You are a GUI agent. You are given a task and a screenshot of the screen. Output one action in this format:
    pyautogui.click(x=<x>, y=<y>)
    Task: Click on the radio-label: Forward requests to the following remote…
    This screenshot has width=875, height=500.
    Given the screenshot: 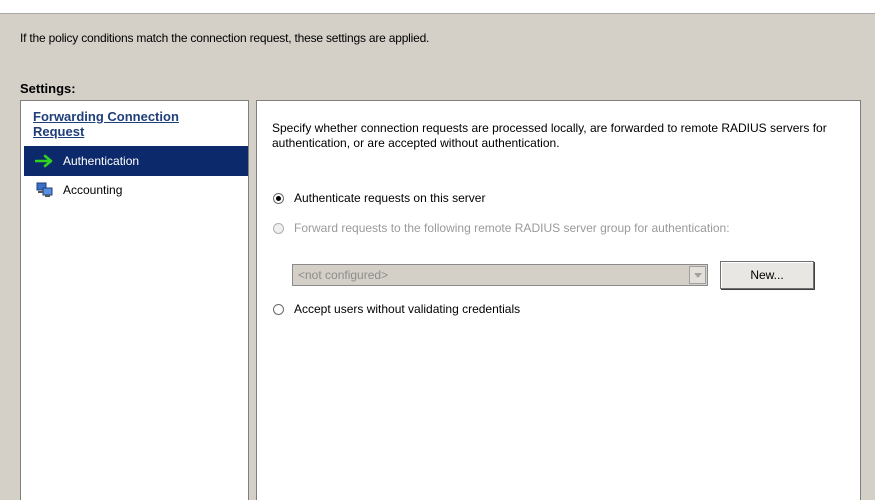 What is the action you would take?
    pyautogui.click(x=512, y=228)
    